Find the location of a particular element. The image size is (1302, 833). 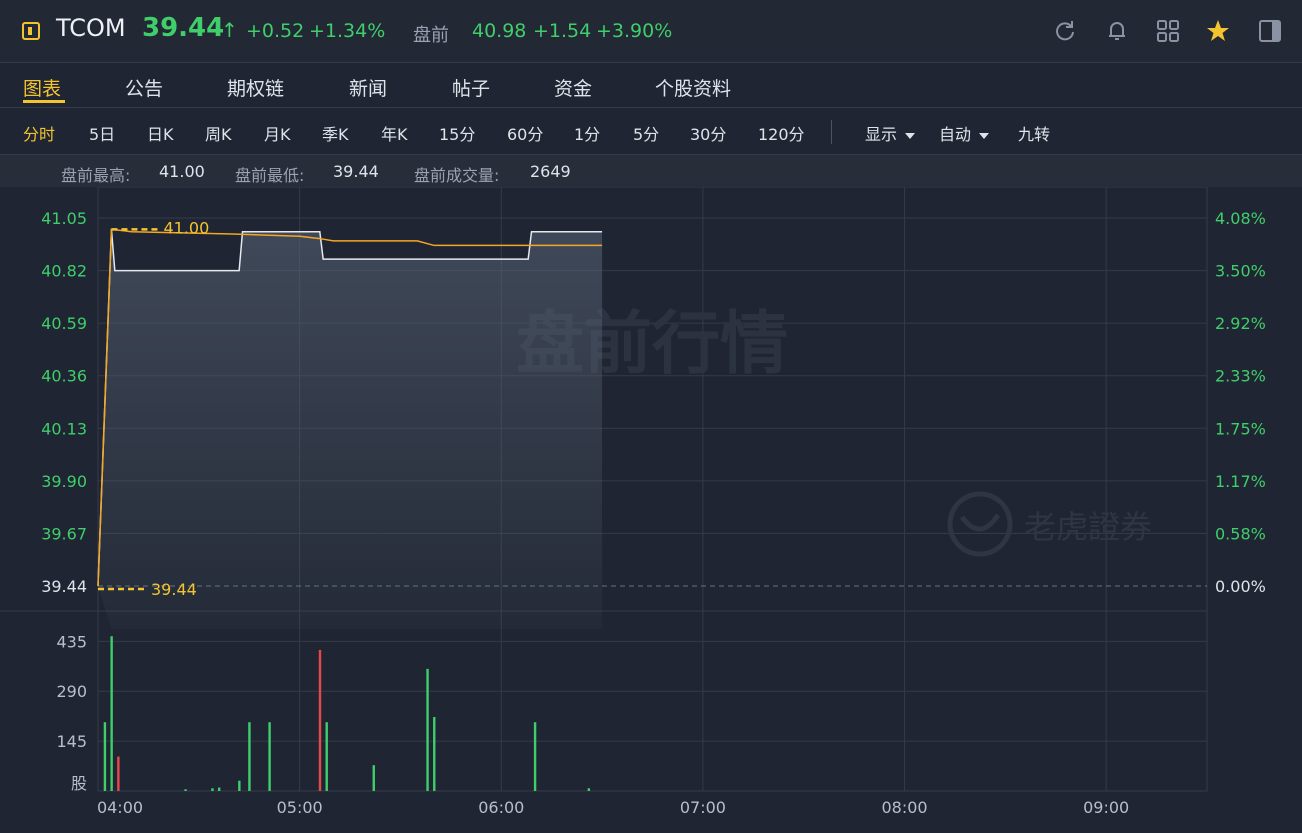

period-quarterly: 季K is located at coordinates (335, 133).